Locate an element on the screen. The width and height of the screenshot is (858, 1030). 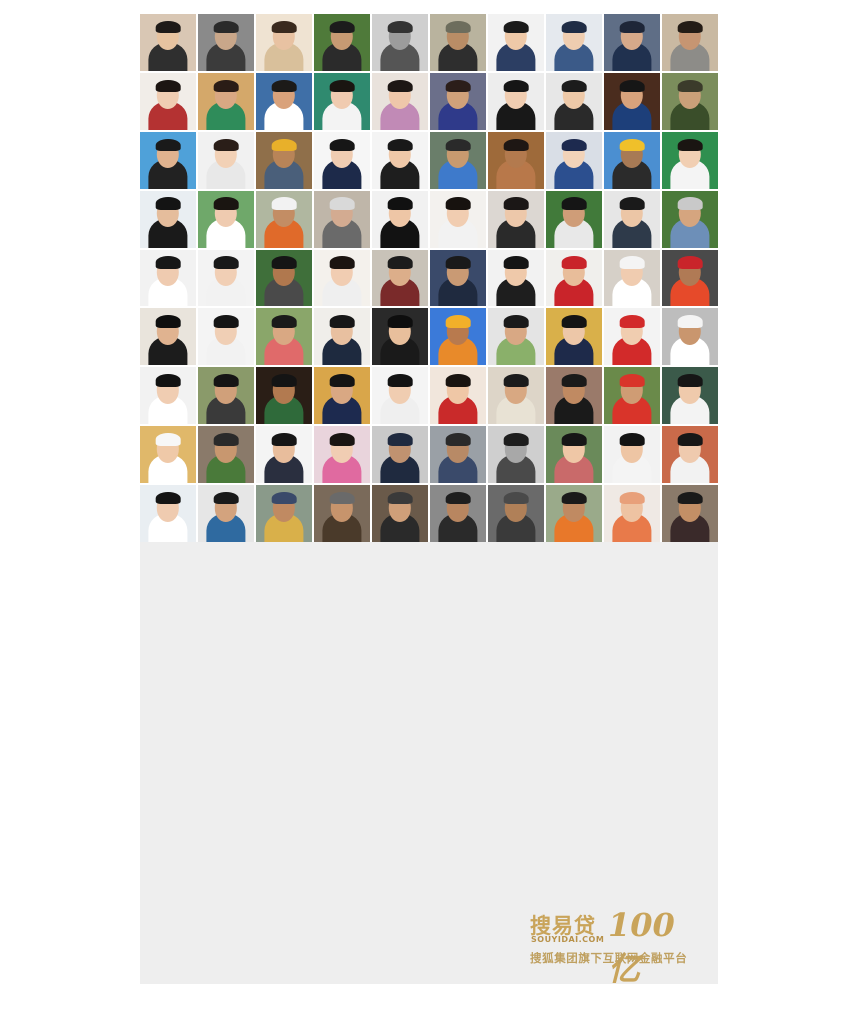
brand-tagline: 搜狐集团旗下互联网金融平台 is located at coordinates (609, 958).